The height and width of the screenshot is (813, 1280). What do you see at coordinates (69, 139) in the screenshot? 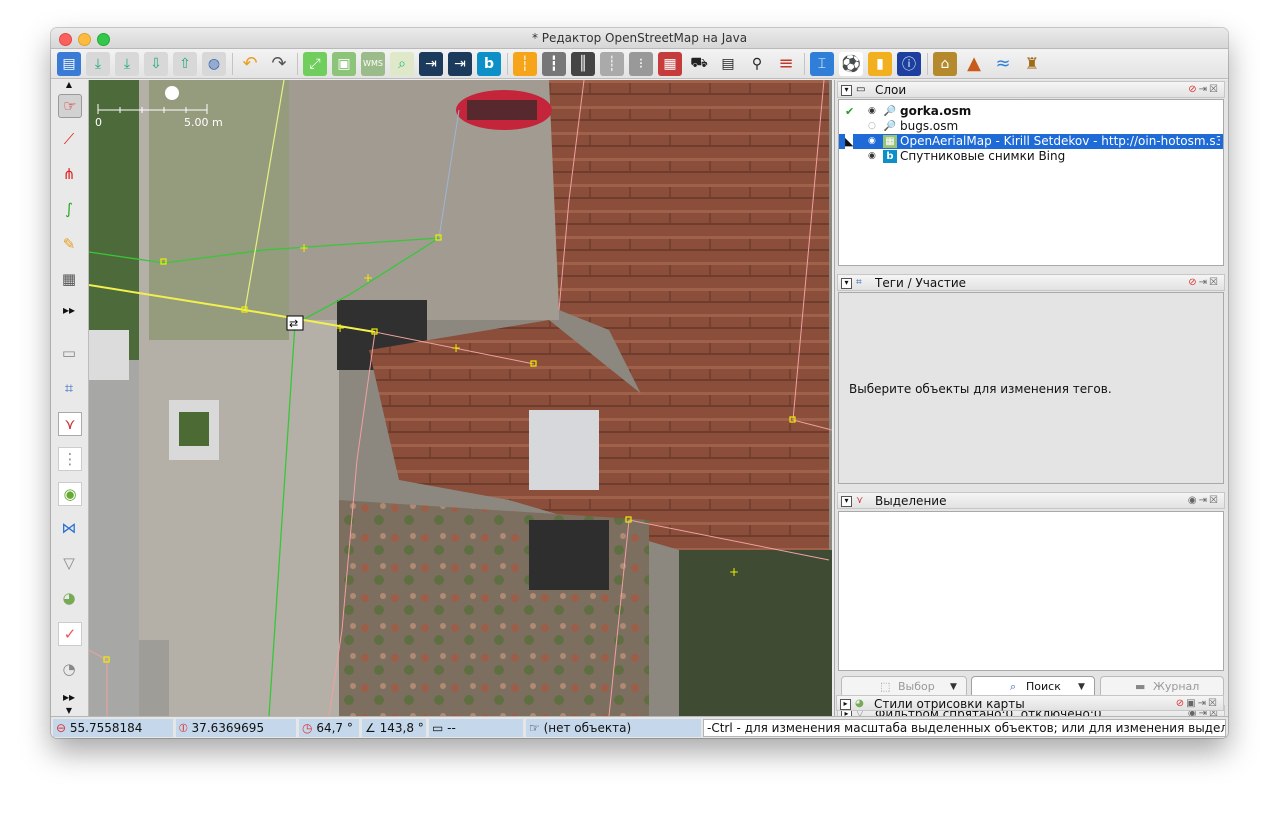
I see `draw-mode-icon: ⟋` at bounding box center [69, 139].